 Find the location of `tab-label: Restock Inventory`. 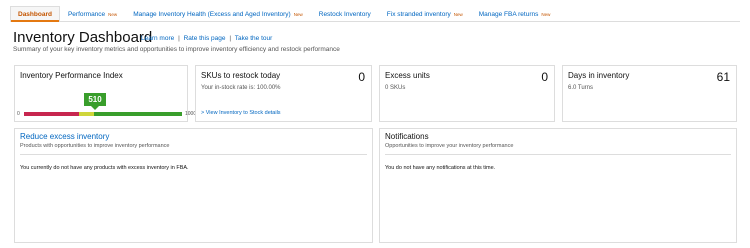

tab-label: Restock Inventory is located at coordinates (344, 14).